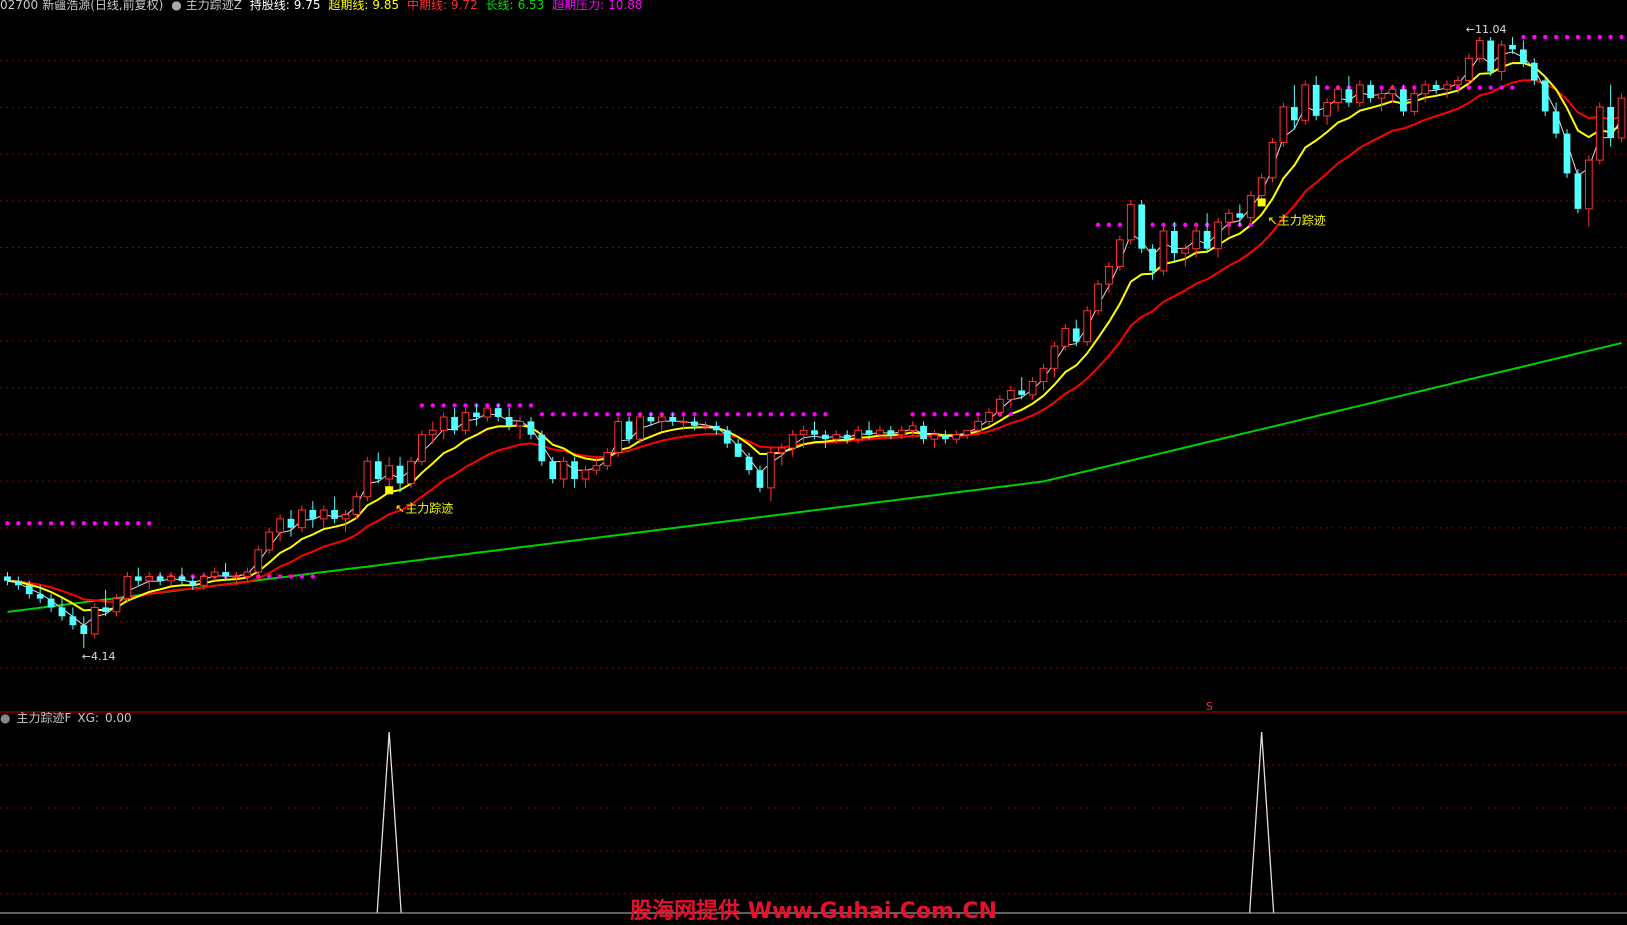  I want to click on sub-panel-header: ● 主力踪迹F XG: 0.00, so click(69, 718).